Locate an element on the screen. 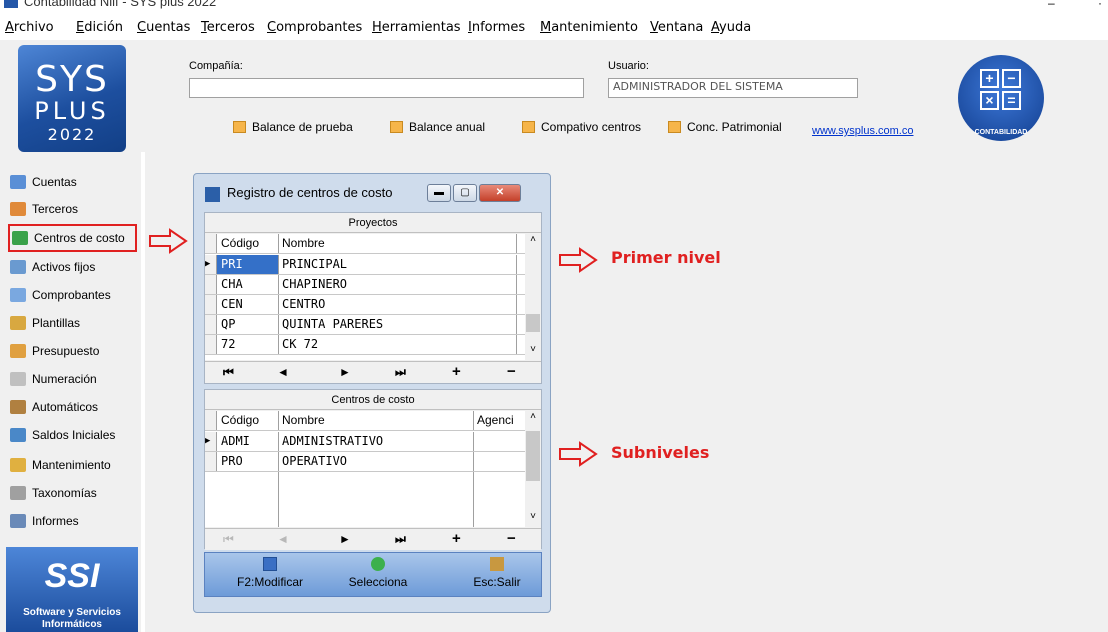 The height and width of the screenshot is (632, 1108). sidebar-item-cuentas: Cuentas is located at coordinates (43, 182).